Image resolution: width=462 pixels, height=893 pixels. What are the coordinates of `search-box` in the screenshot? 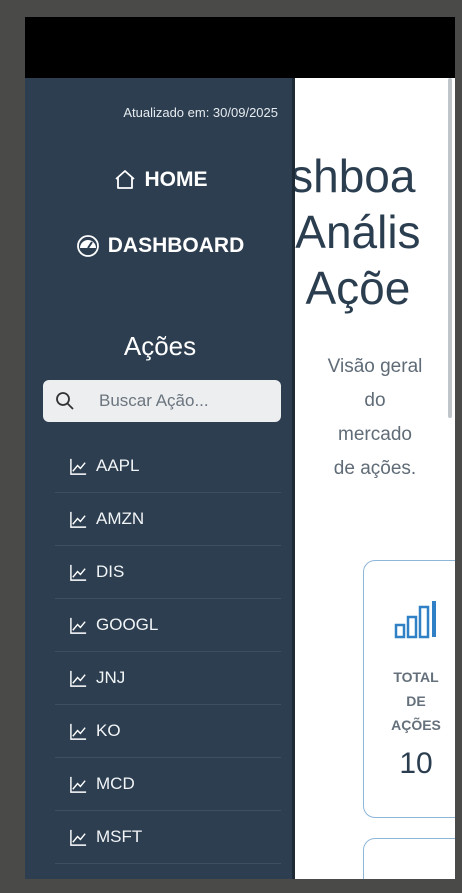 It's located at (162, 401).